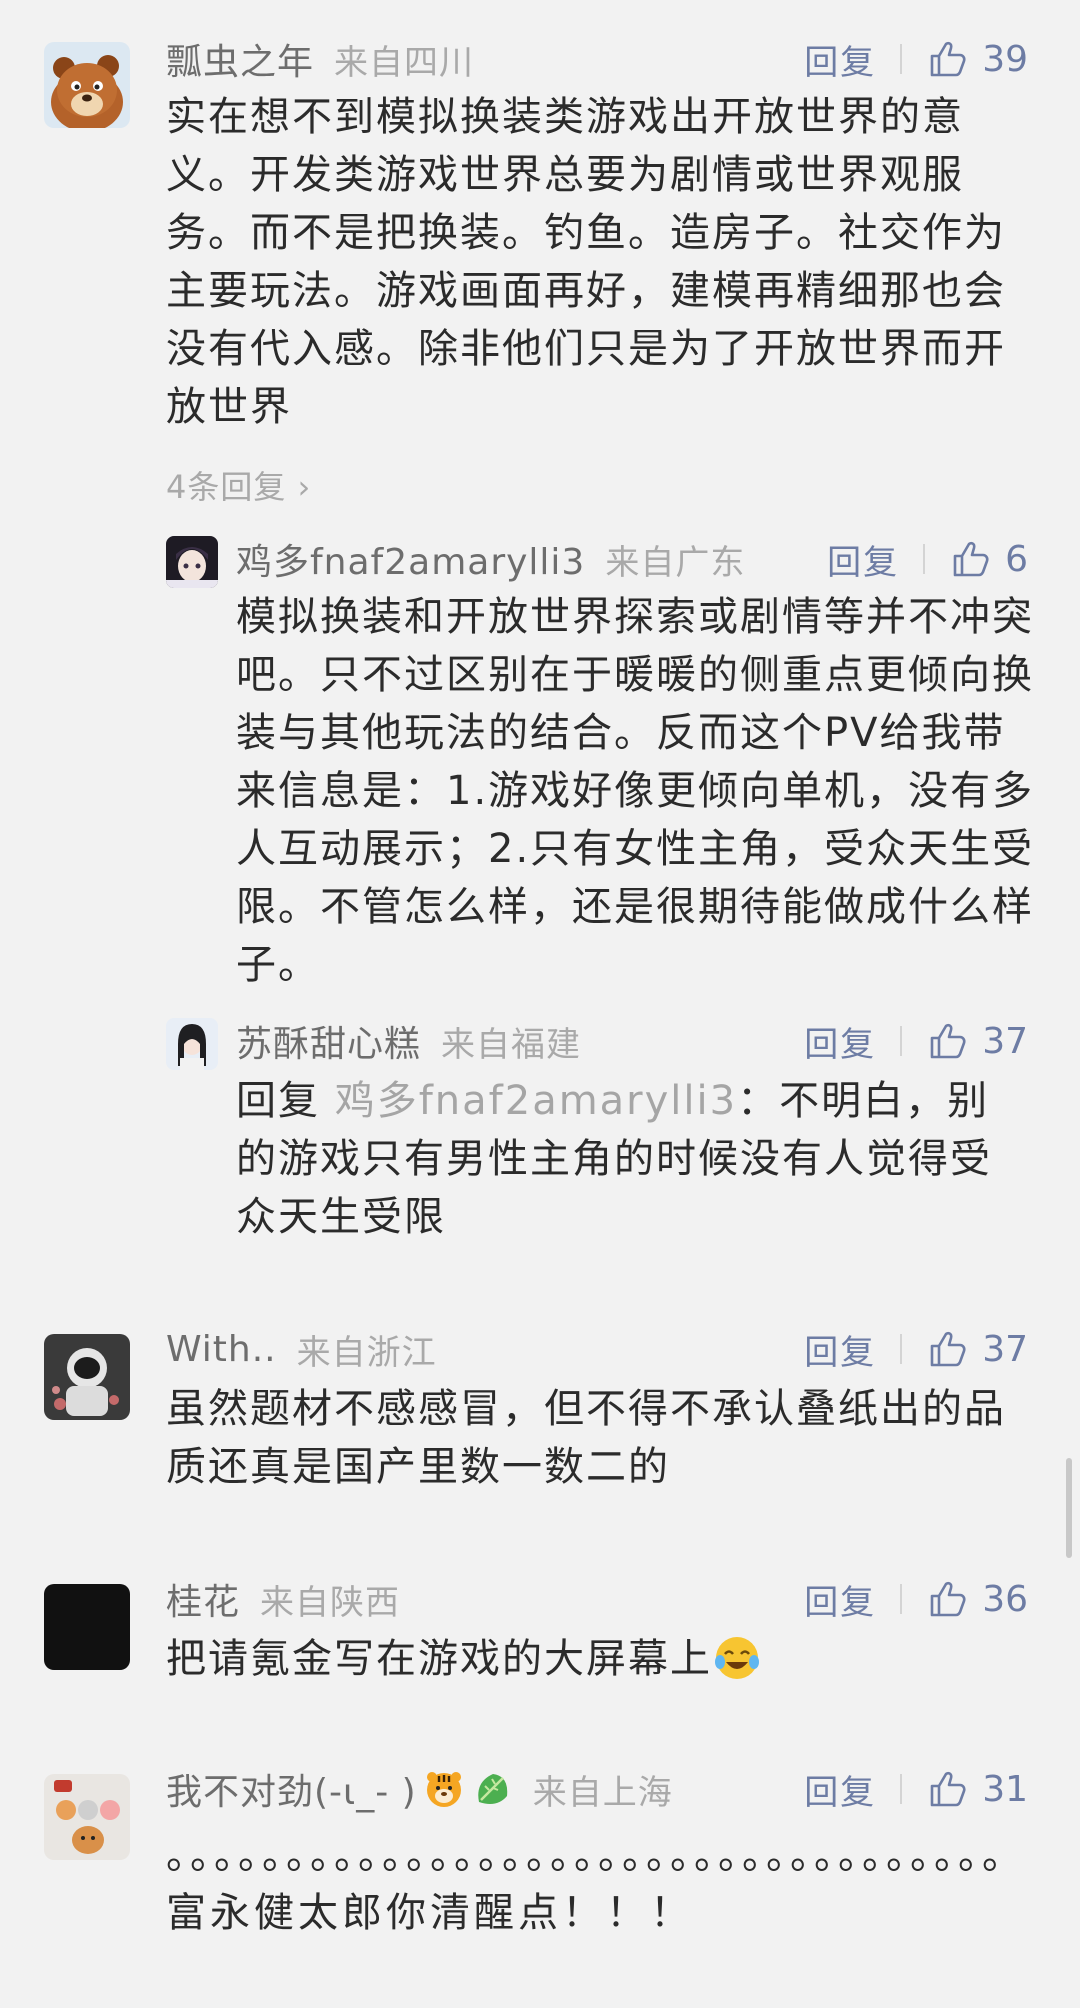 This screenshot has width=1080, height=2008. Describe the element at coordinates (410, 559) in the screenshot. I see `username: 鸡多fnaf2amarylli3` at that location.